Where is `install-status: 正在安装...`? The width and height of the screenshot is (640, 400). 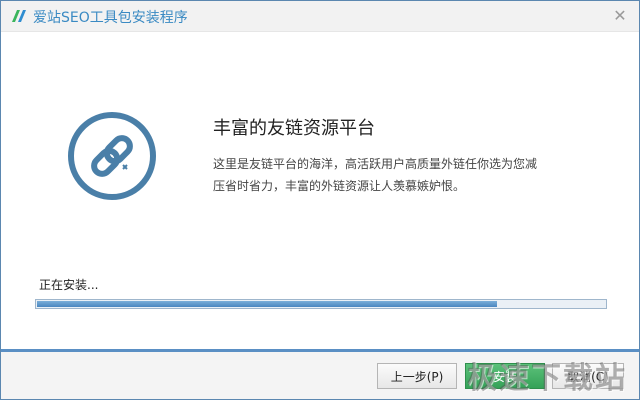
install-status: 正在安装... is located at coordinates (69, 285).